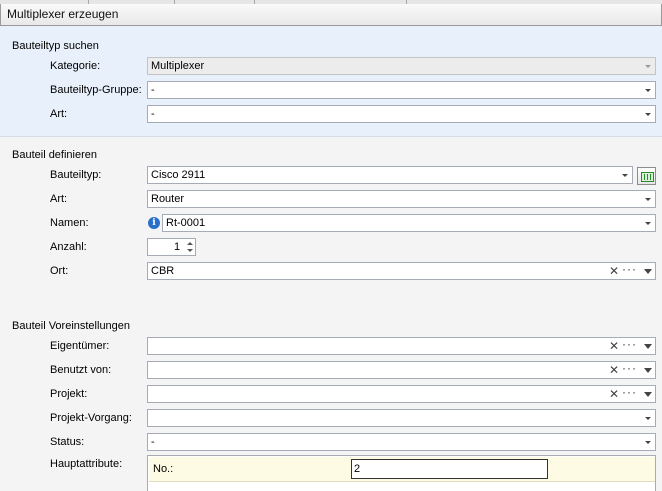 This screenshot has width=662, height=491. Describe the element at coordinates (163, 271) in the screenshot. I see `ort-value: CBR` at that location.